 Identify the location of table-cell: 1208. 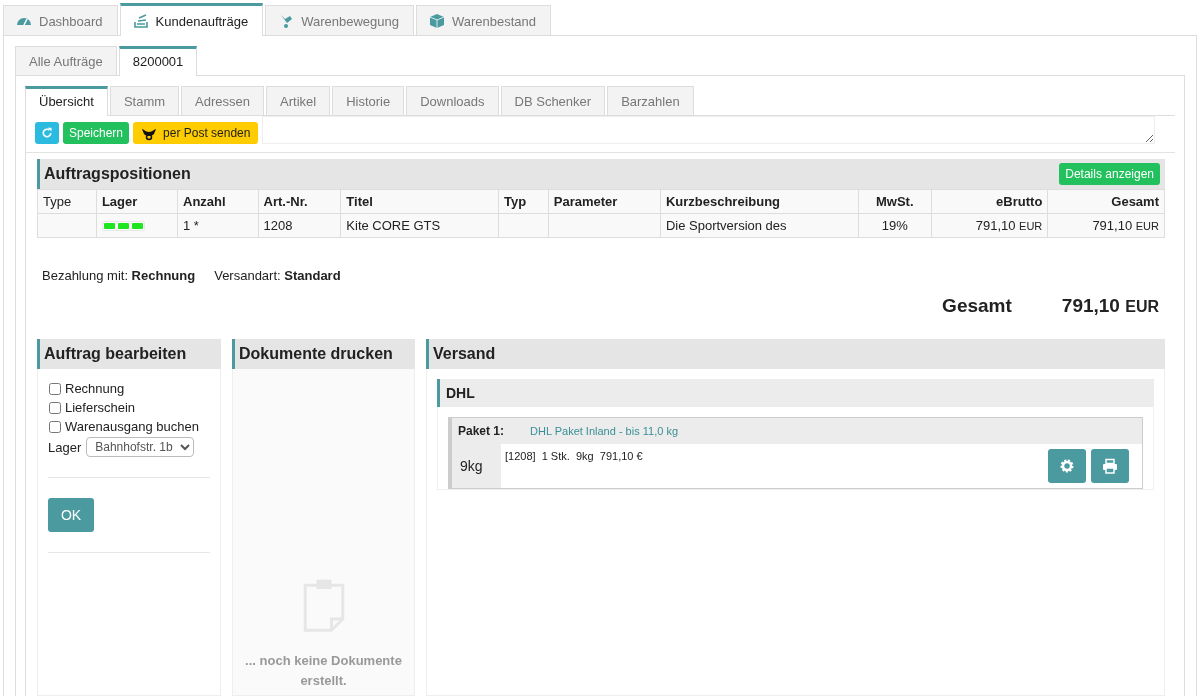
(299, 225).